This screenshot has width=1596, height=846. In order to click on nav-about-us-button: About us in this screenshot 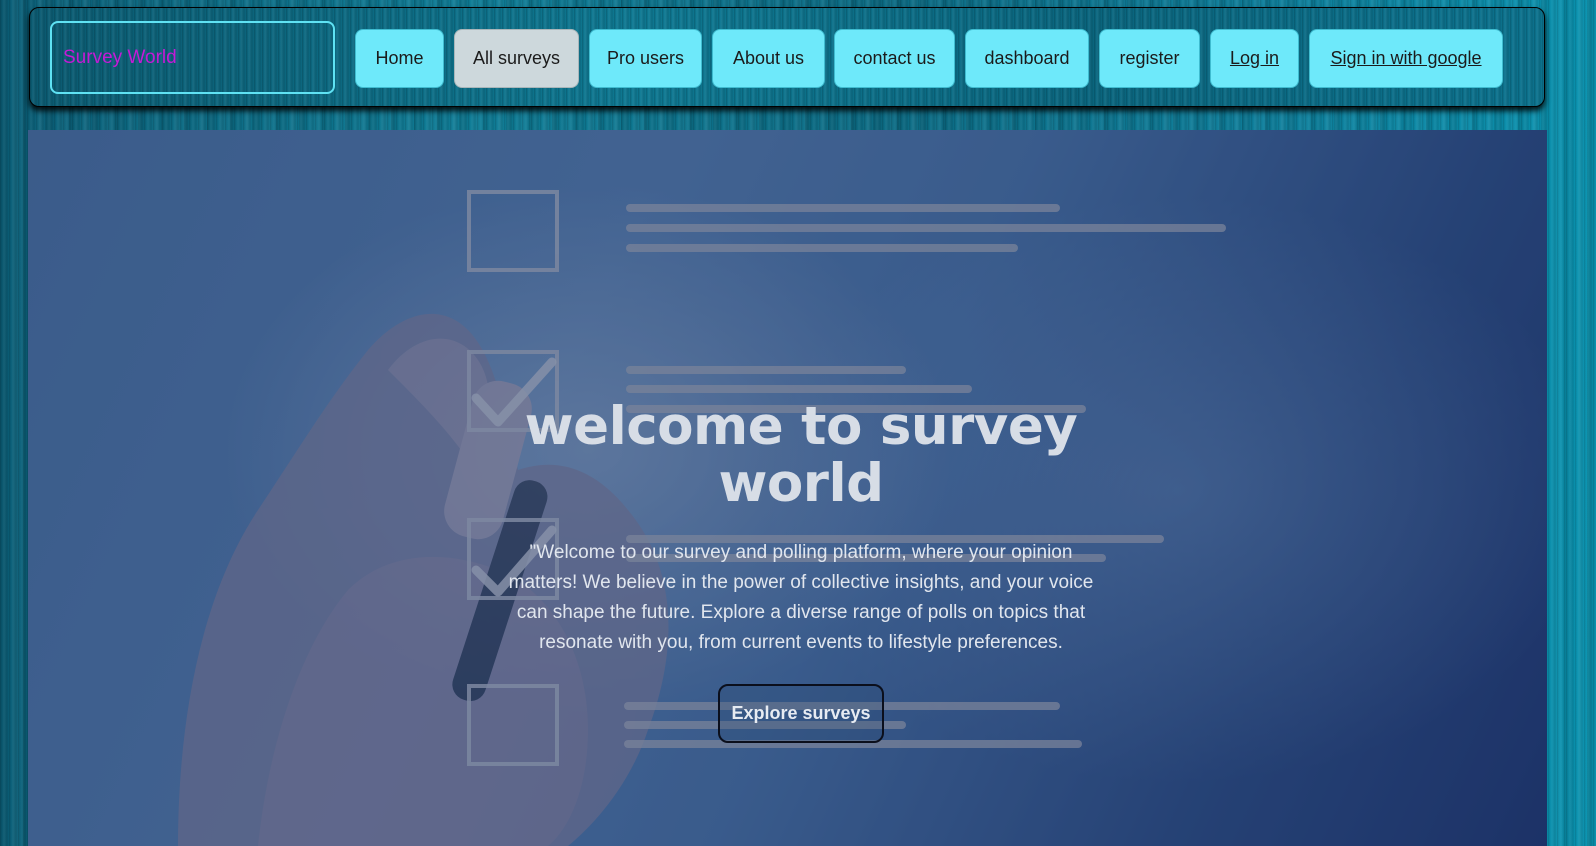, I will do `click(768, 58)`.